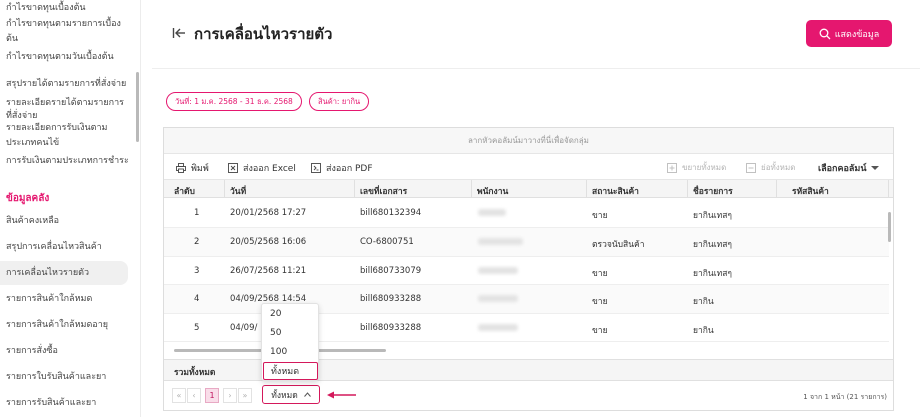 This screenshot has height=417, width=920. I want to click on cell-no: 2, so click(197, 242).